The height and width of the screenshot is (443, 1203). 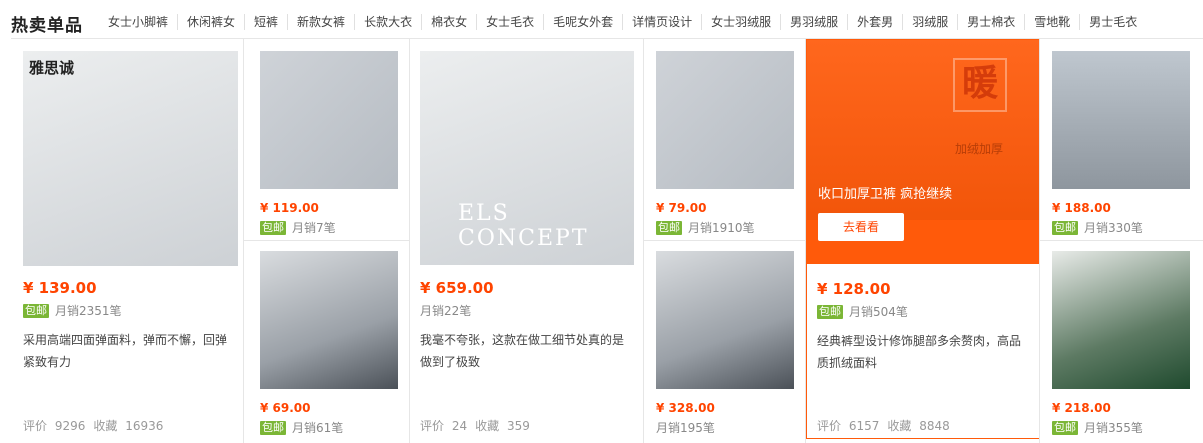 I want to click on sales-count: 月销195笔, so click(x=685, y=428).